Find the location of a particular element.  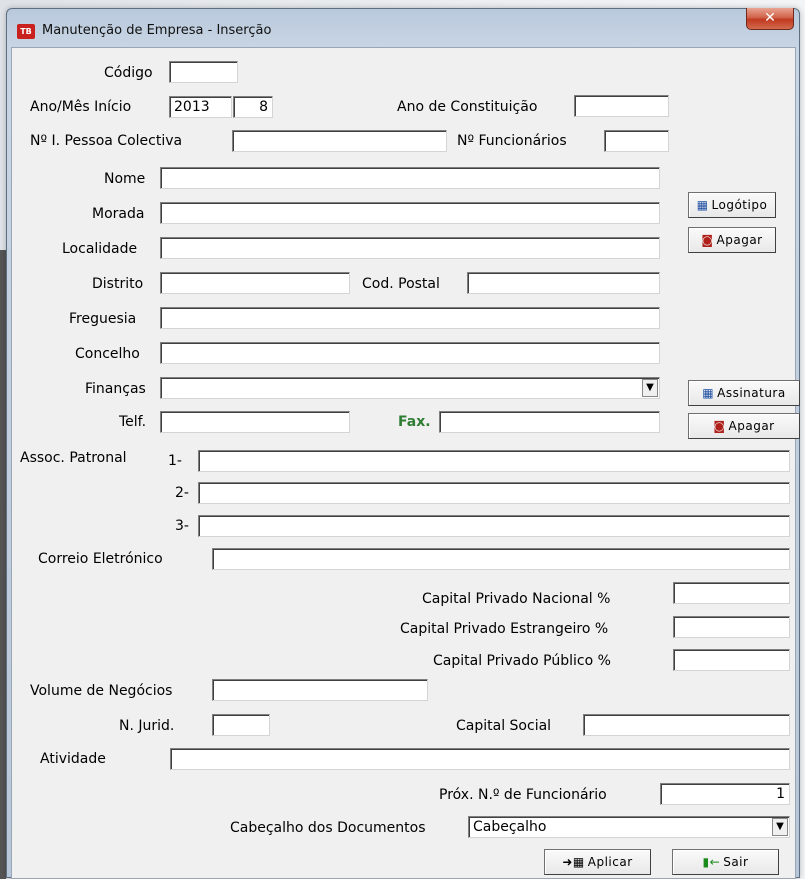

mes-inicio-field: 8 is located at coordinates (253, 107).